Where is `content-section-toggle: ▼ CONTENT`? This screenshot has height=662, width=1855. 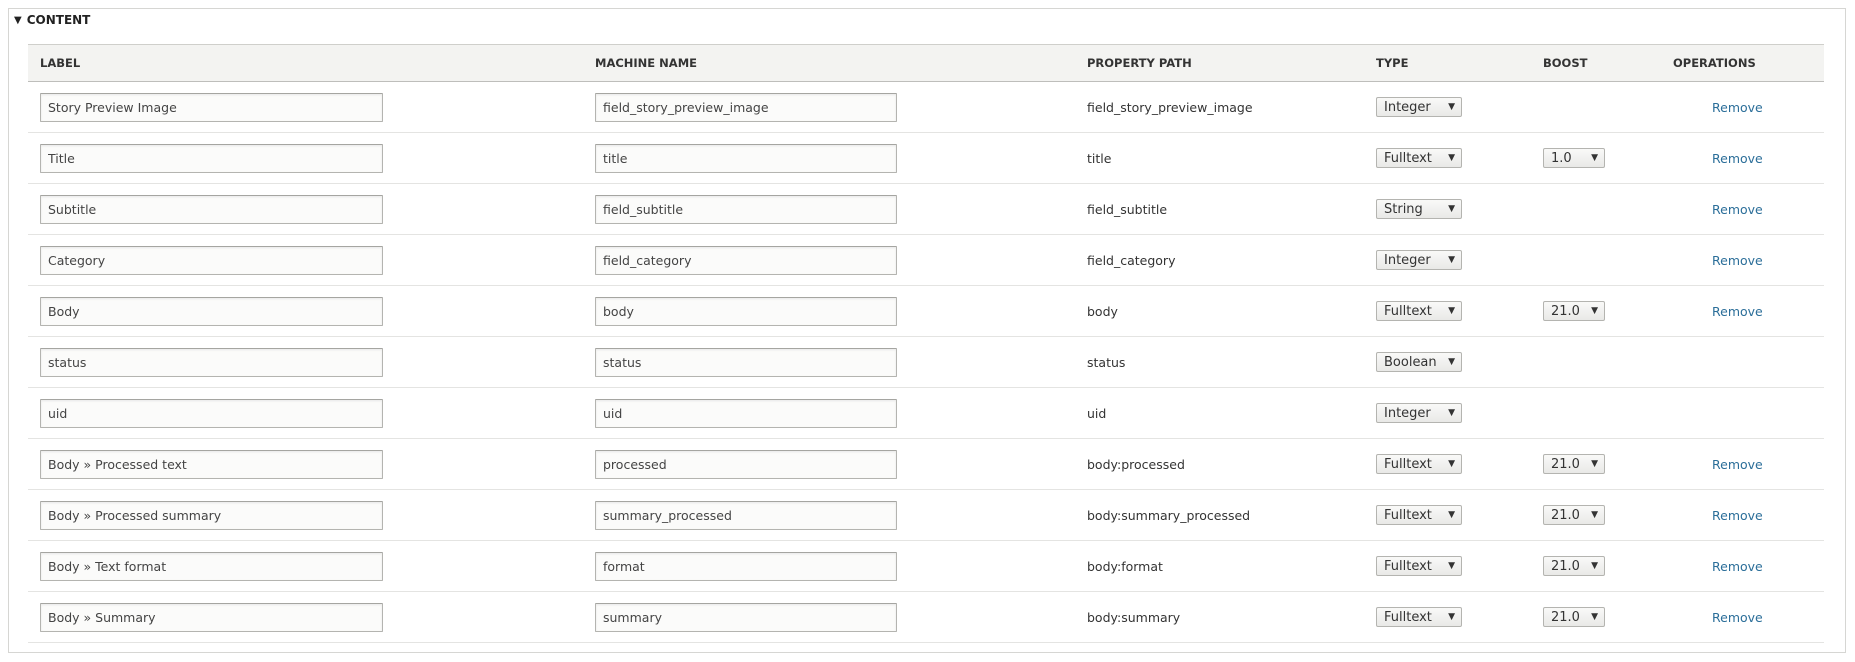 content-section-toggle: ▼ CONTENT is located at coordinates (52, 20).